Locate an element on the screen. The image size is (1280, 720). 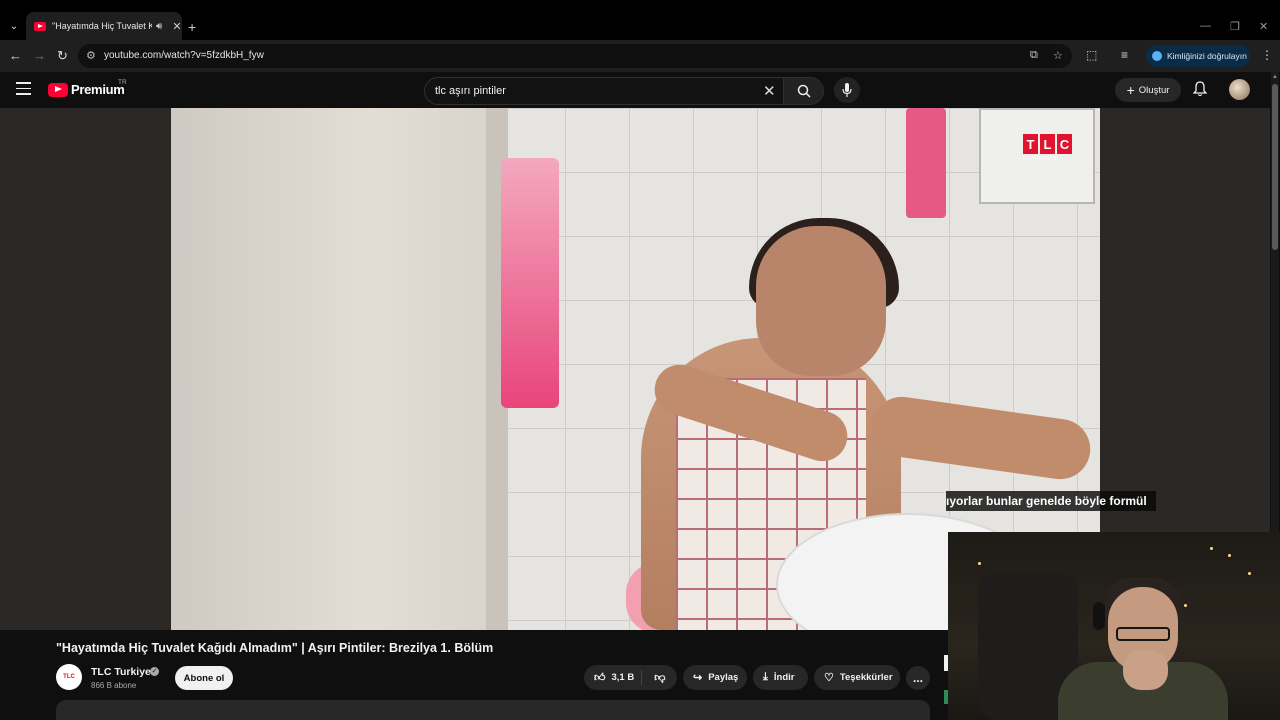
youtube-play-logo-icon is located at coordinates (58, 89).